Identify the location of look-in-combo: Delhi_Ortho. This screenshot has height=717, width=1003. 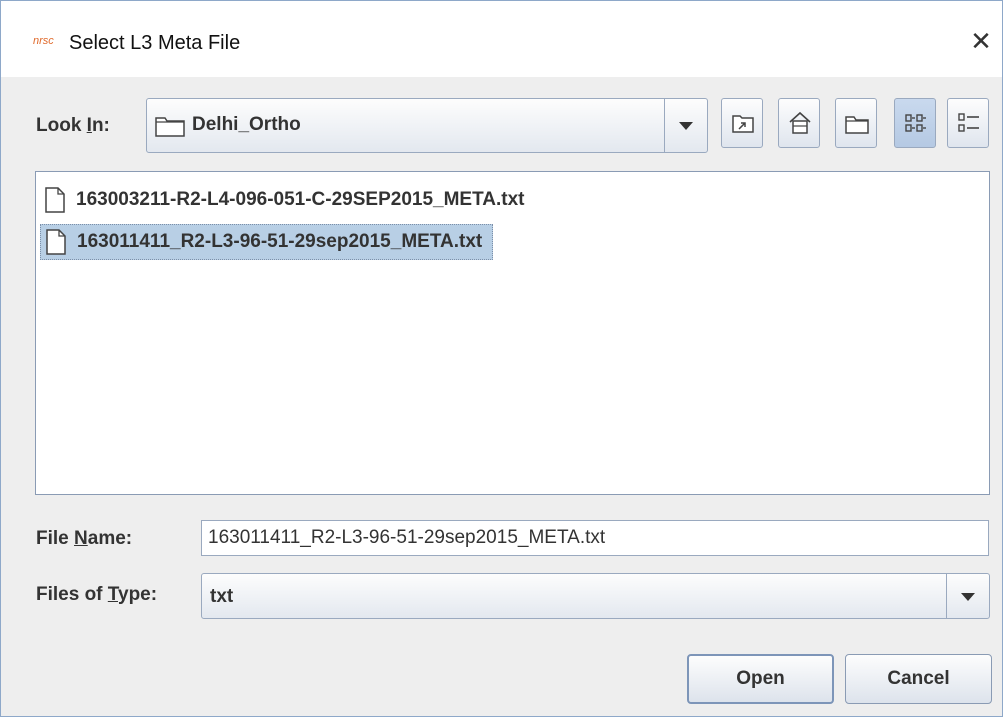
(427, 125).